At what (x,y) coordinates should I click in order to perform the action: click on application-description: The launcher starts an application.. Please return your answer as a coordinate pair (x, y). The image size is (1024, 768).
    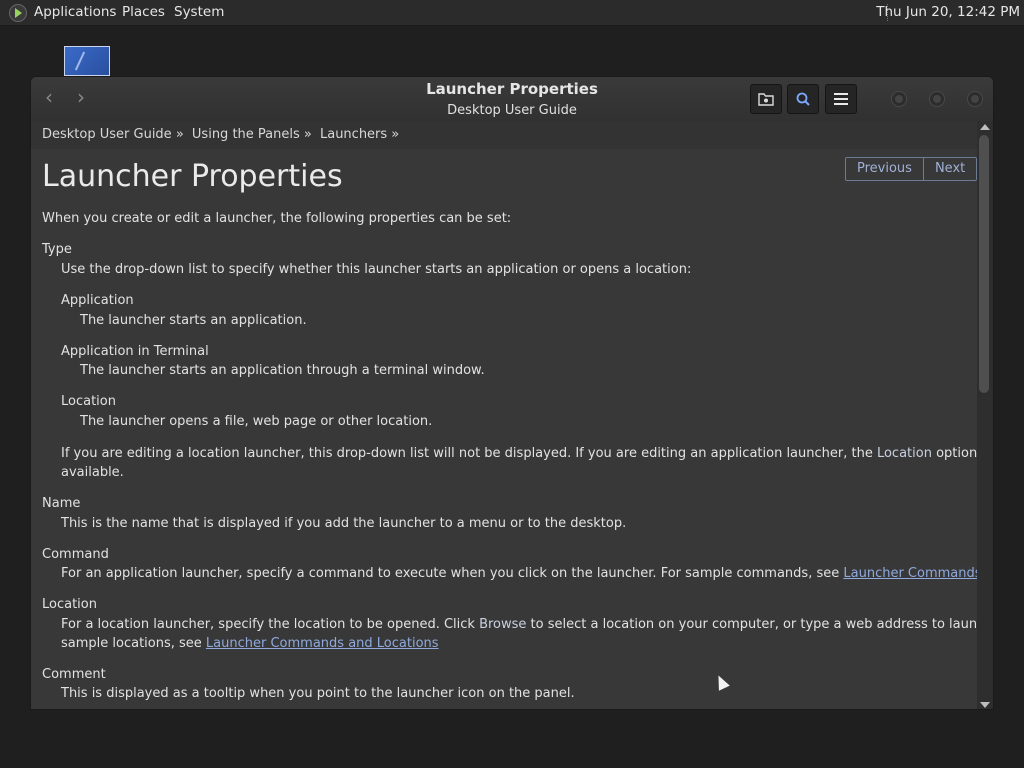
    Looking at the image, I should click on (193, 320).